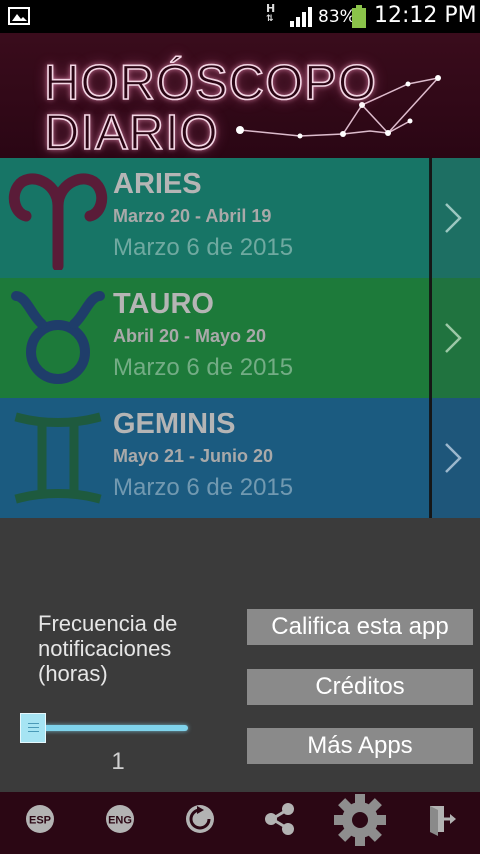 The height and width of the screenshot is (854, 480). What do you see at coordinates (301, 17) in the screenshot?
I see `signal-icon` at bounding box center [301, 17].